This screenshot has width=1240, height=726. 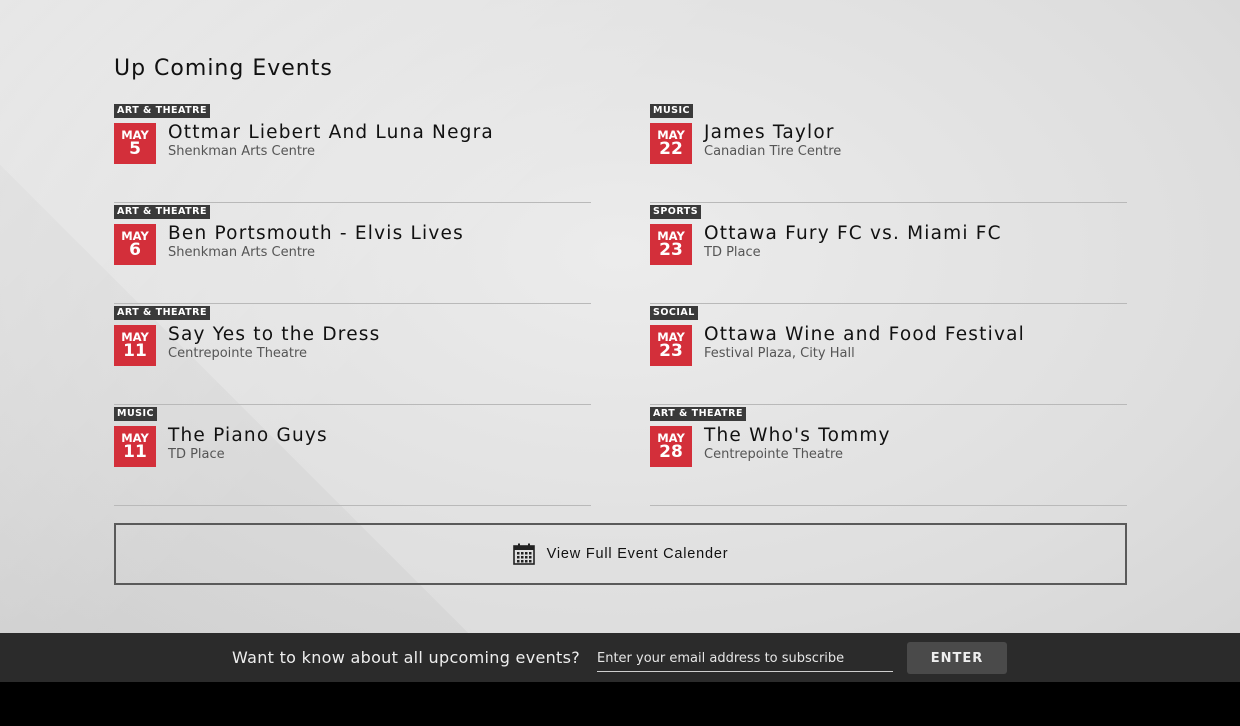 I want to click on event-venue: Canadian Tire Centre, so click(x=773, y=151).